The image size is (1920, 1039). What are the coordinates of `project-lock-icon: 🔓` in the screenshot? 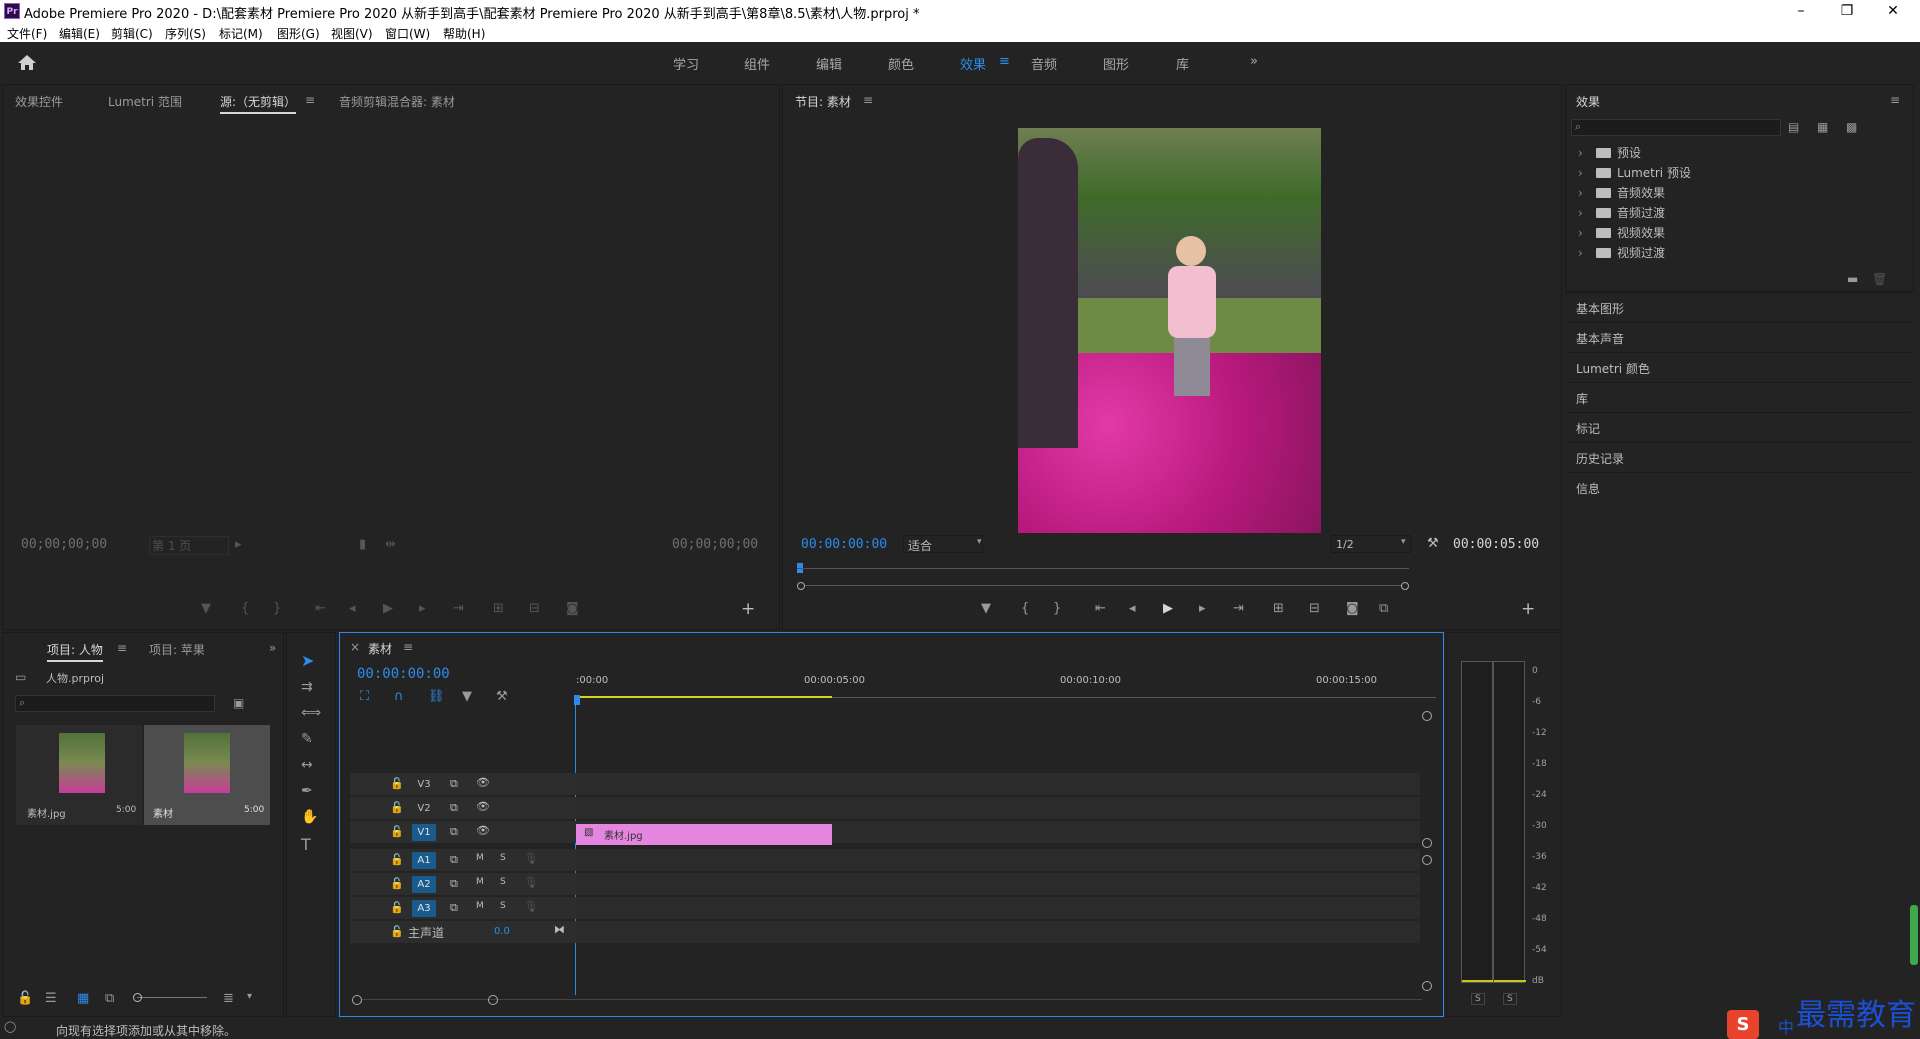 It's located at (25, 998).